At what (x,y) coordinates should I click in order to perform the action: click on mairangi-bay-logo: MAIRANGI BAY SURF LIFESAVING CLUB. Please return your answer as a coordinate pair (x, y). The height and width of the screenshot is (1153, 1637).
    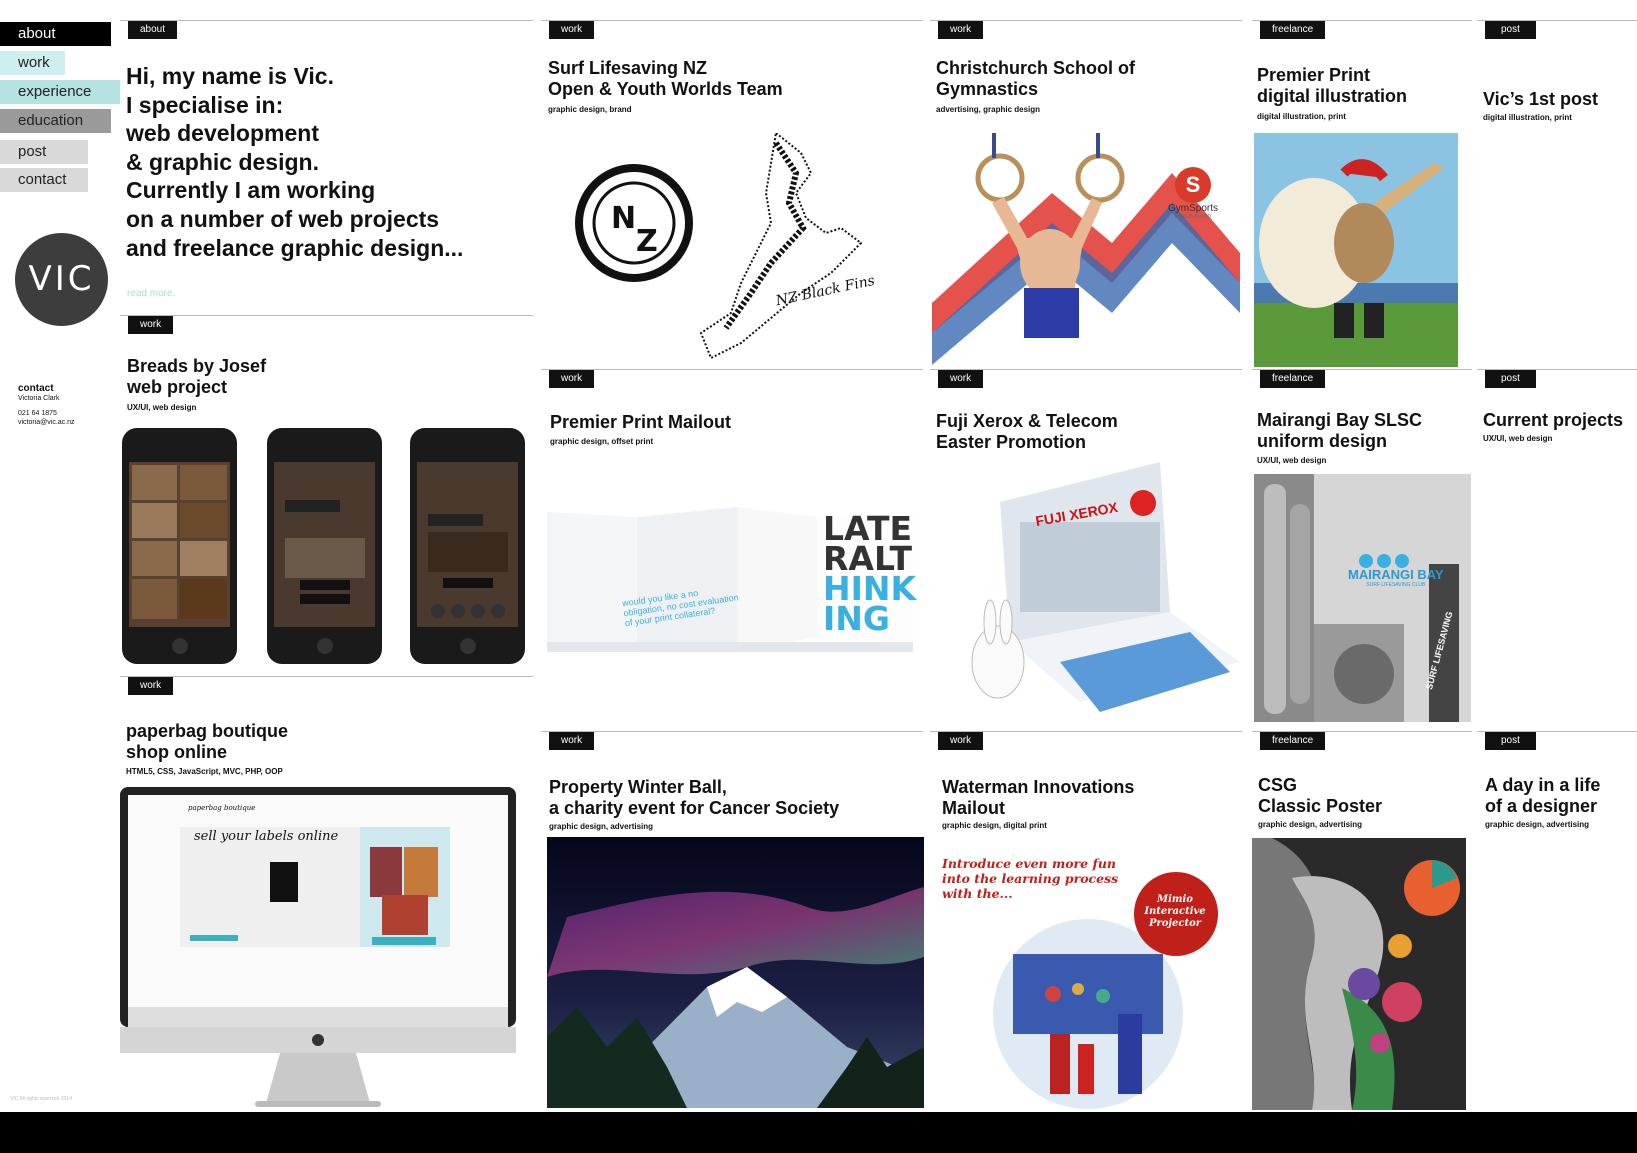
    Looking at the image, I should click on (1396, 577).